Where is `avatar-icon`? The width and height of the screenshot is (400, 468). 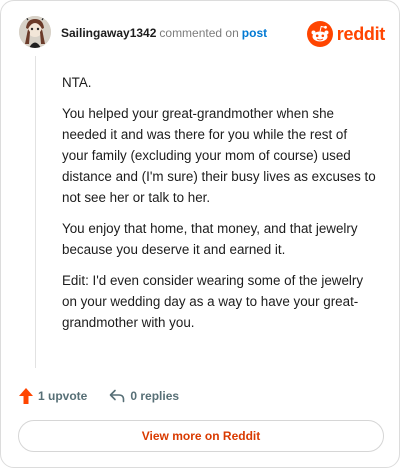
avatar-icon is located at coordinates (35, 32).